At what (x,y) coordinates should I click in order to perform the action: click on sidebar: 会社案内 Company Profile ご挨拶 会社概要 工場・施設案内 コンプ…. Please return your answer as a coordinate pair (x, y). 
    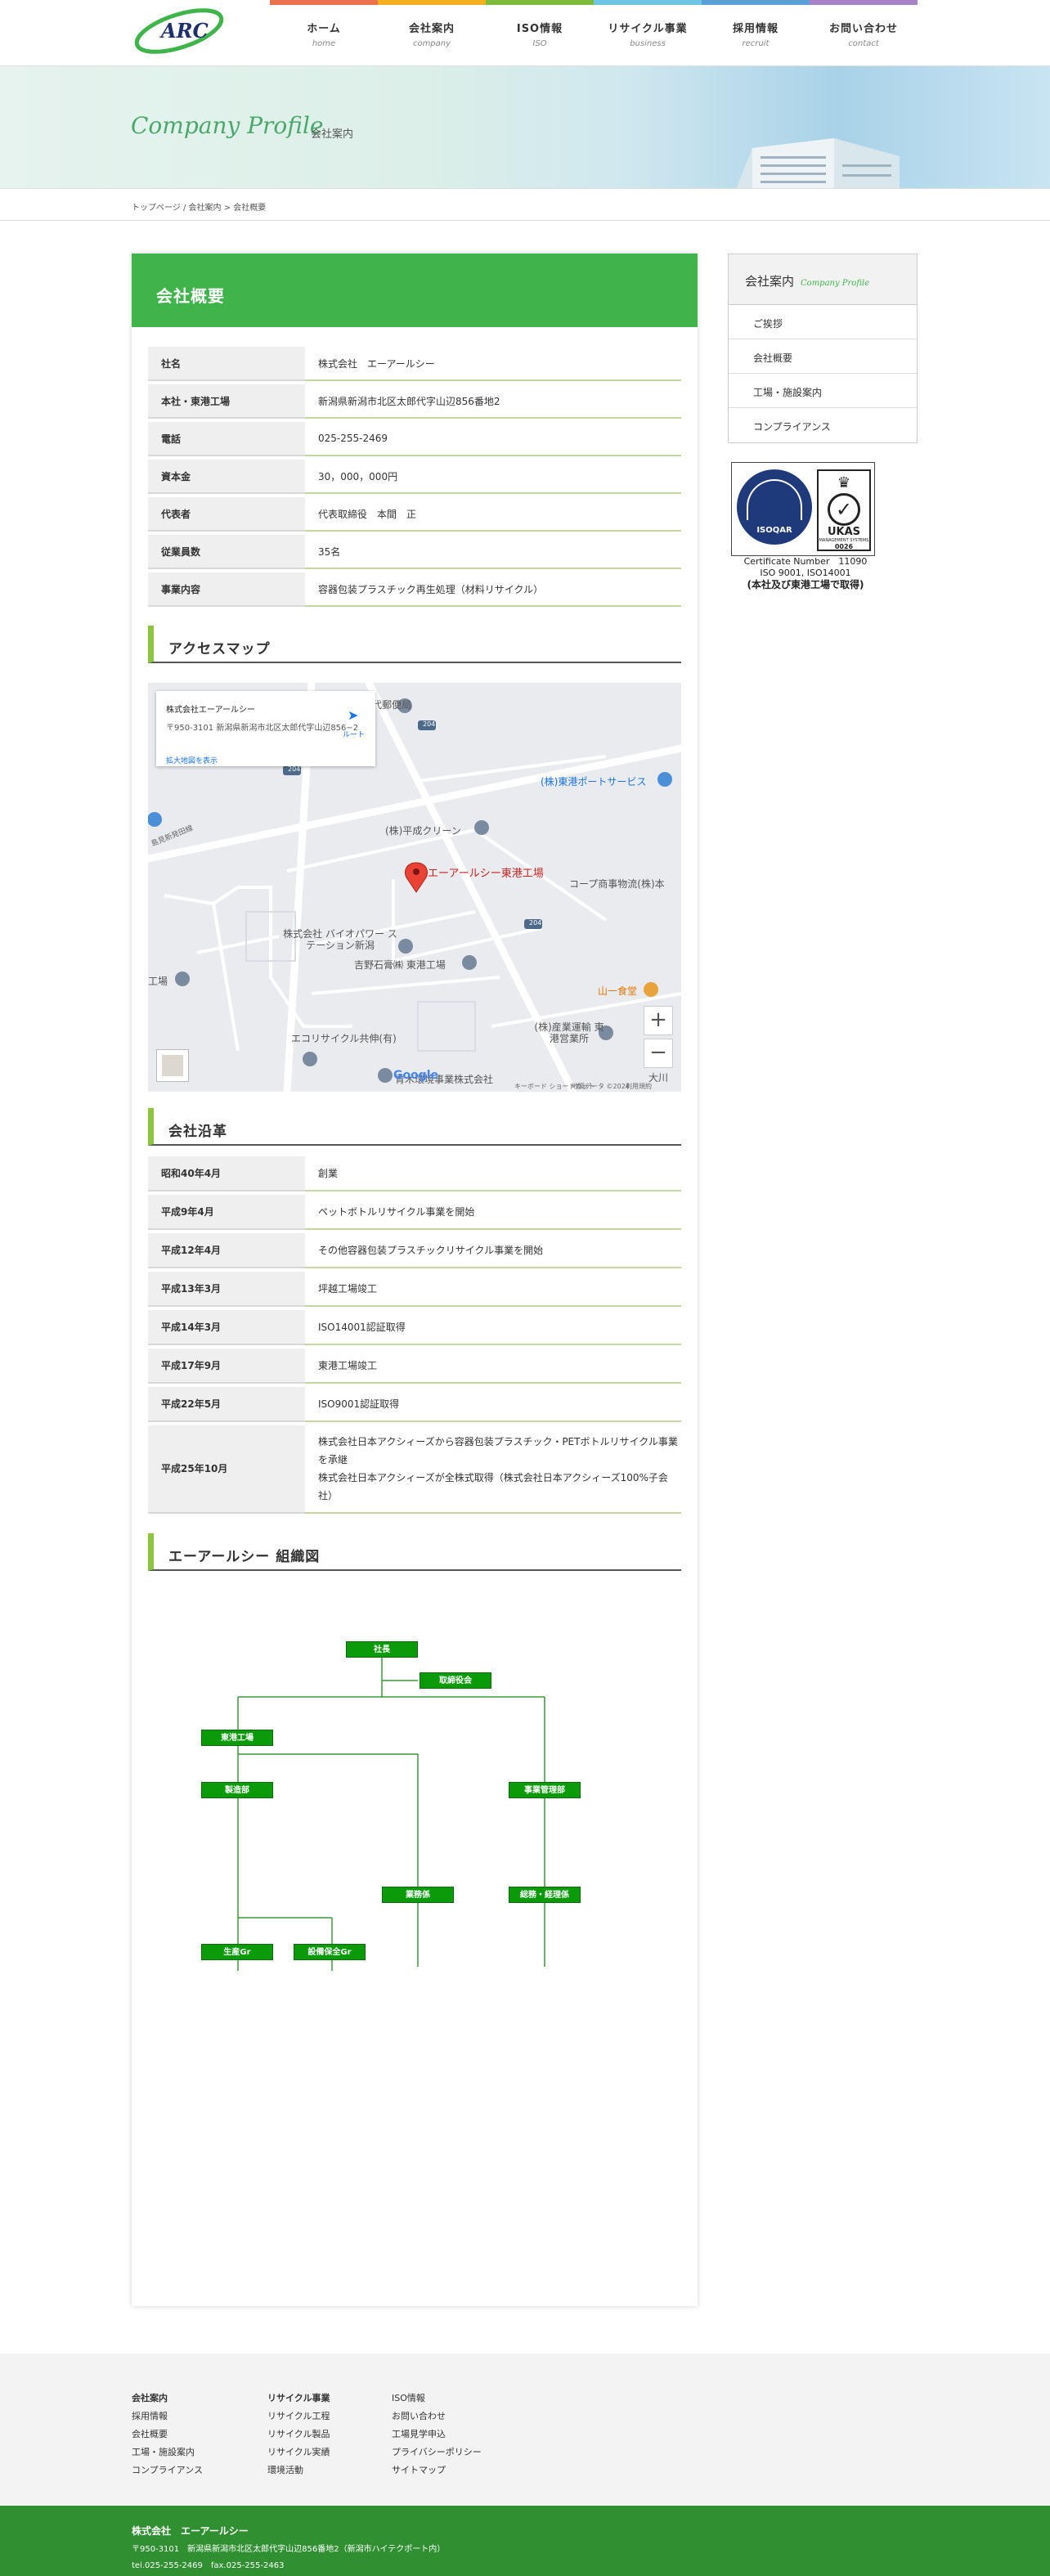
    Looking at the image, I should click on (823, 348).